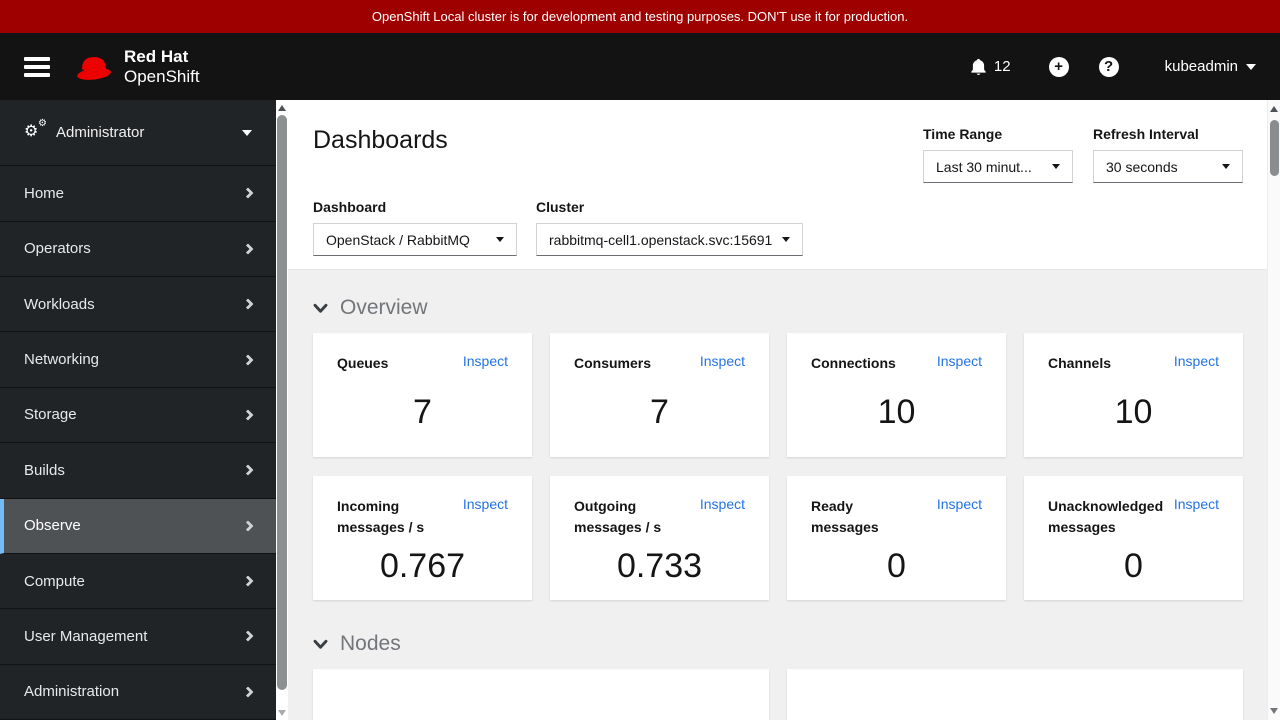 The height and width of the screenshot is (720, 1280). I want to click on refresh-interval-select: 30 seconds, so click(1168, 166).